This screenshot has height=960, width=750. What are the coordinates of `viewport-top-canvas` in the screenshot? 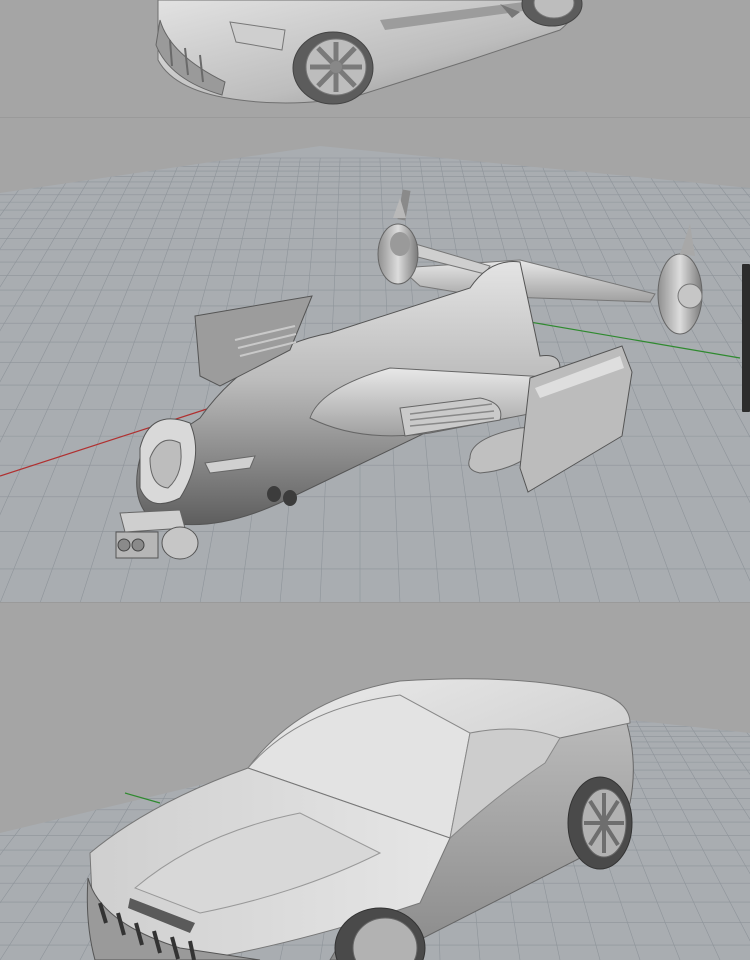 It's located at (369, 52).